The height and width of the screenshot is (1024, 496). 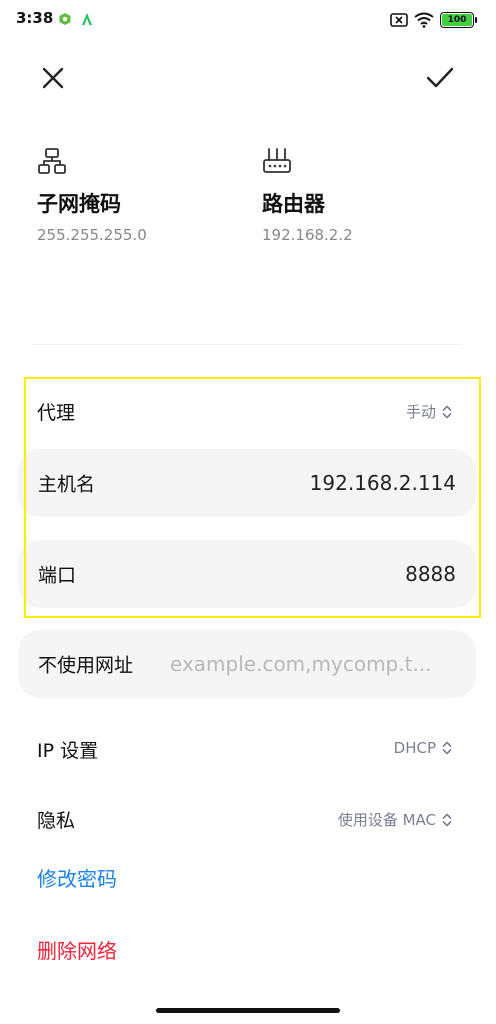 I want to click on proxy-mode-select: 手动, so click(x=429, y=411).